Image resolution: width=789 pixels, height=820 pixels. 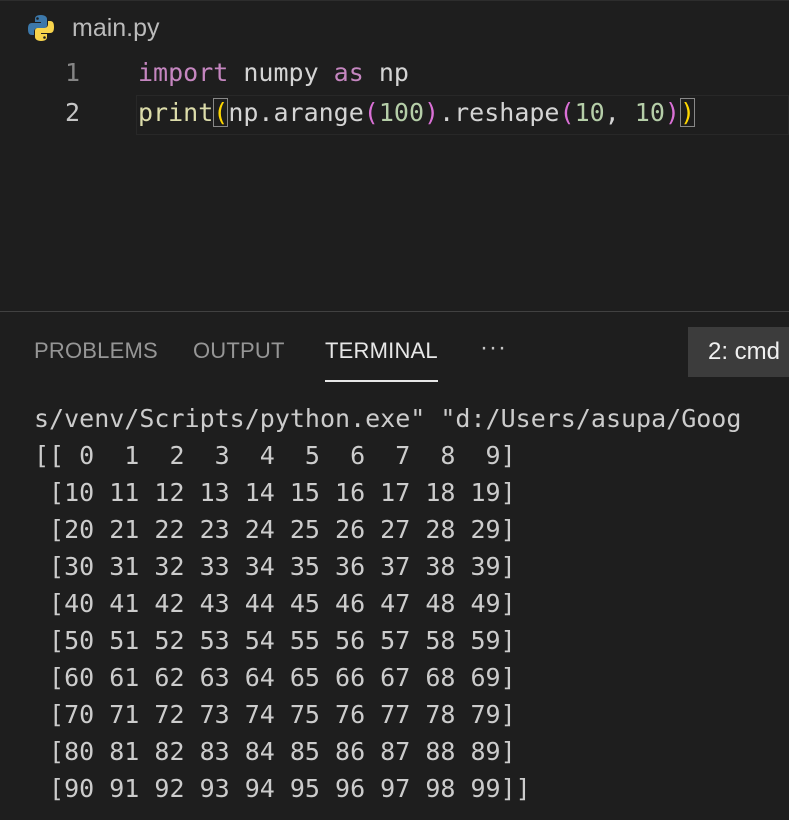 I want to click on editor-tab-main-py: main.py, so click(x=93, y=28).